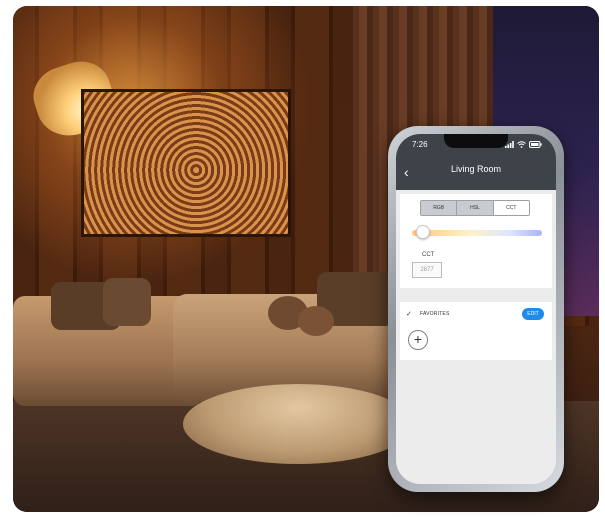 The width and height of the screenshot is (605, 517). I want to click on coffee-table, so click(298, 424).